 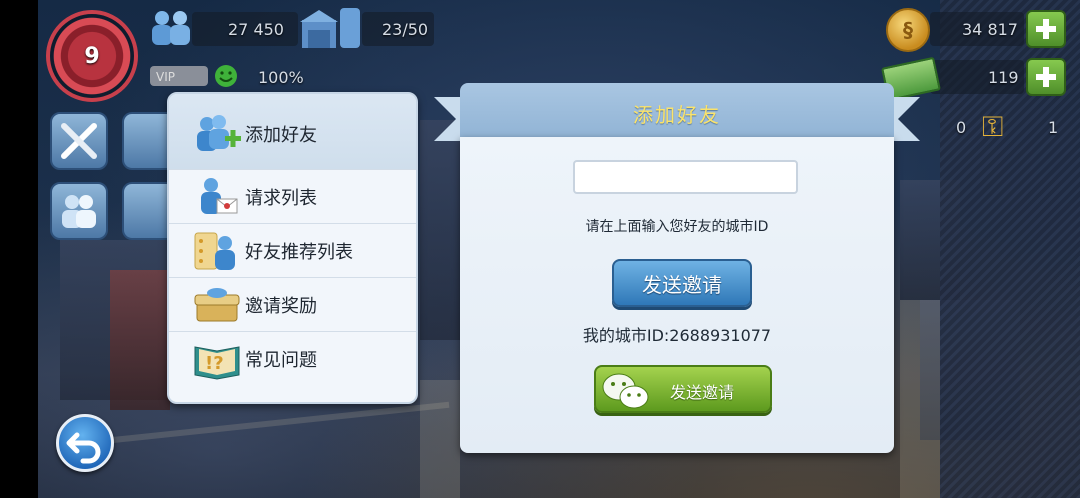 I want to click on send-invite-label: 发送邀请, so click(x=682, y=284).